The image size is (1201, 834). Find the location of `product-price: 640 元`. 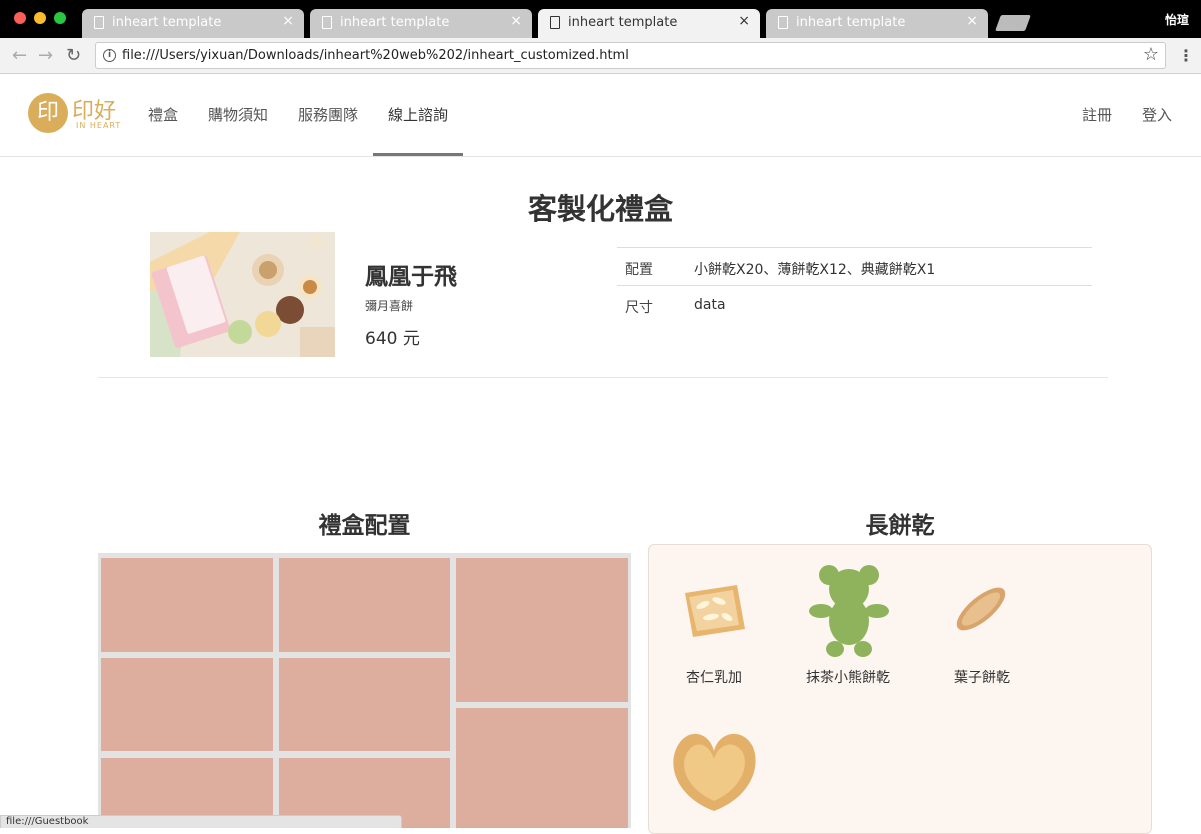

product-price: 640 元 is located at coordinates (392, 339).